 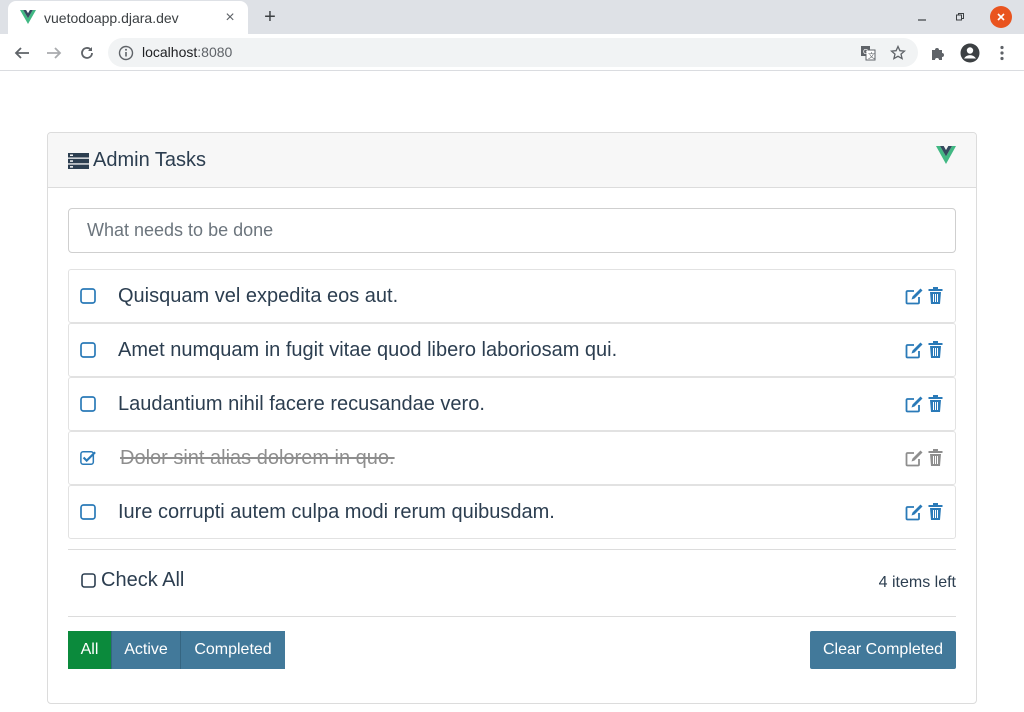 What do you see at coordinates (512, 160) in the screenshot?
I see `card-header: Admin Tasks` at bounding box center [512, 160].